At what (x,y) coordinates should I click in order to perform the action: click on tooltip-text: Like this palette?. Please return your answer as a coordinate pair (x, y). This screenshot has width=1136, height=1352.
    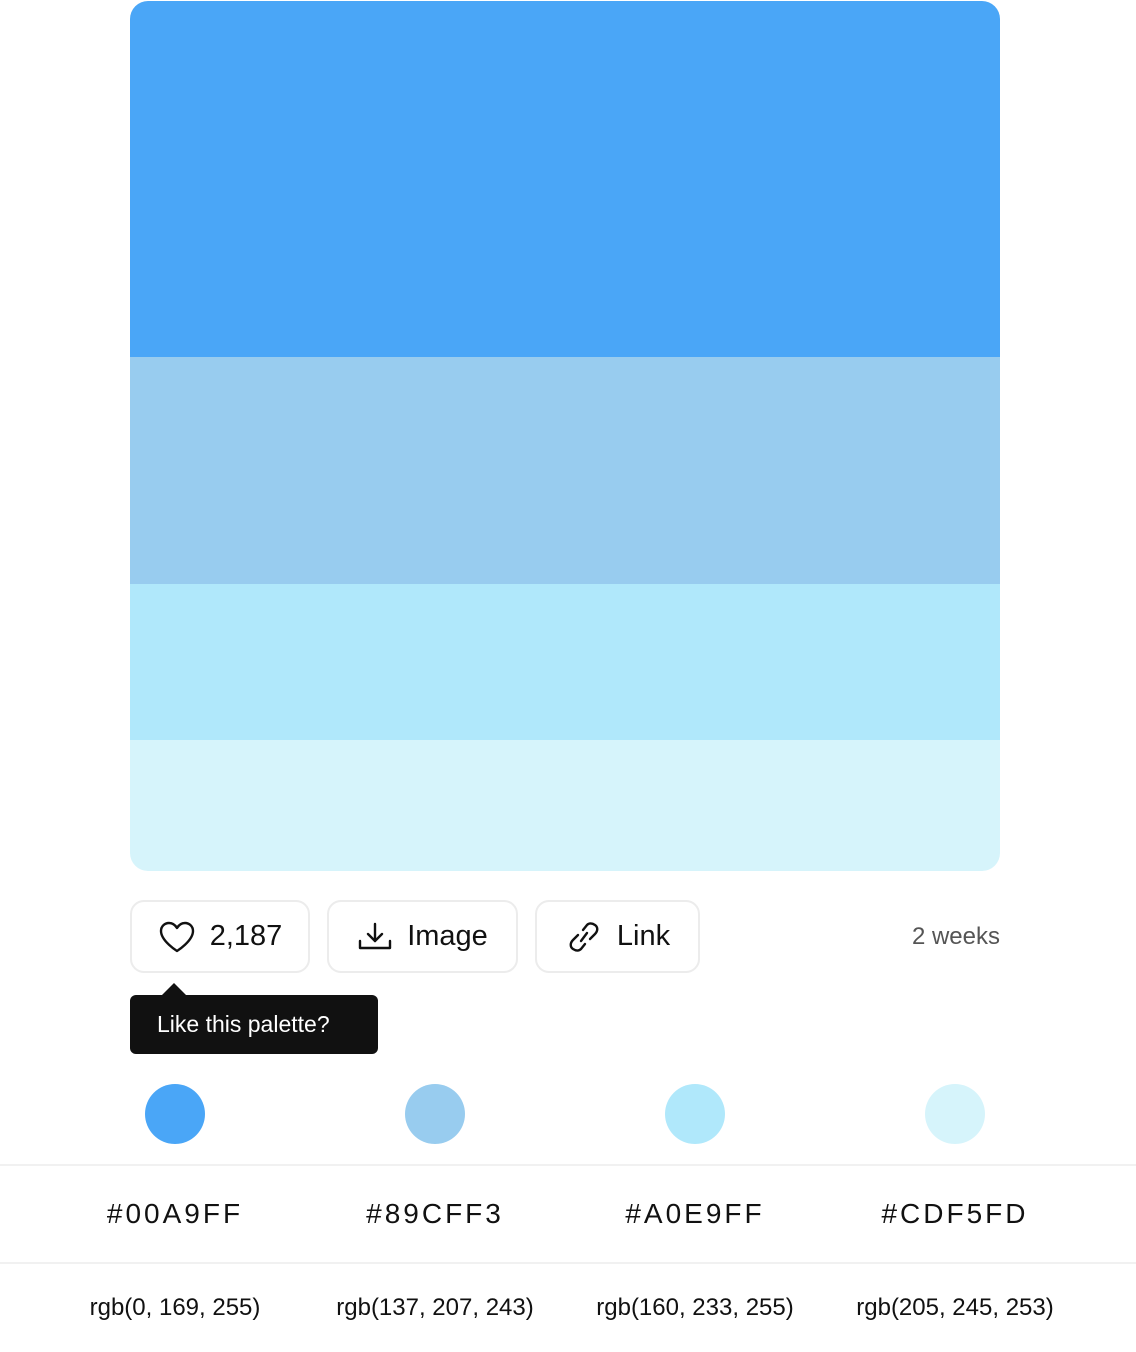
    Looking at the image, I should click on (243, 1024).